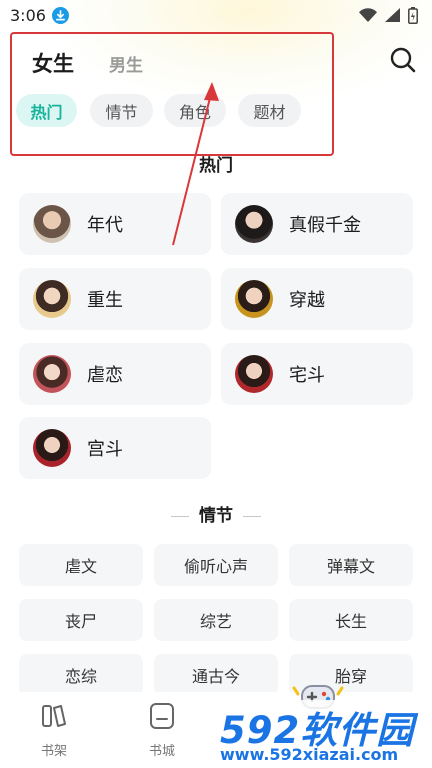 This screenshot has height=768, width=432. What do you see at coordinates (60, 15) in the screenshot?
I see `download-icon` at bounding box center [60, 15].